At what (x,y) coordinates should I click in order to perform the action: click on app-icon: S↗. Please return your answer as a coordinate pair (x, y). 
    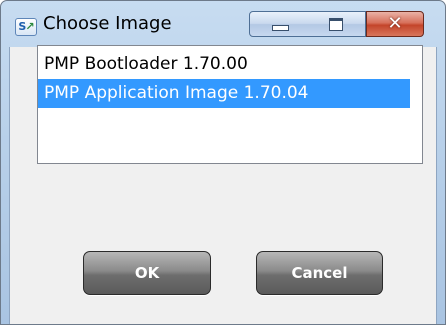
    Looking at the image, I should click on (26, 27).